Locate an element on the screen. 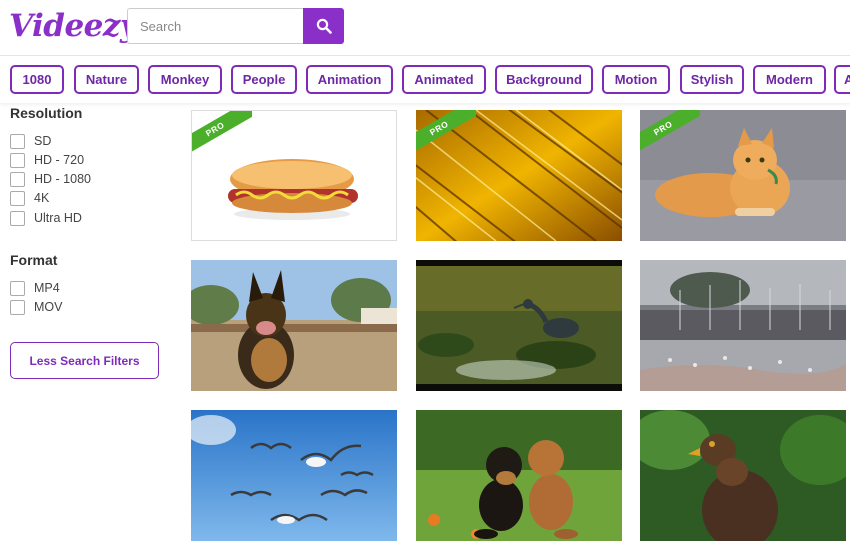  tag-partial: A is located at coordinates (842, 79).